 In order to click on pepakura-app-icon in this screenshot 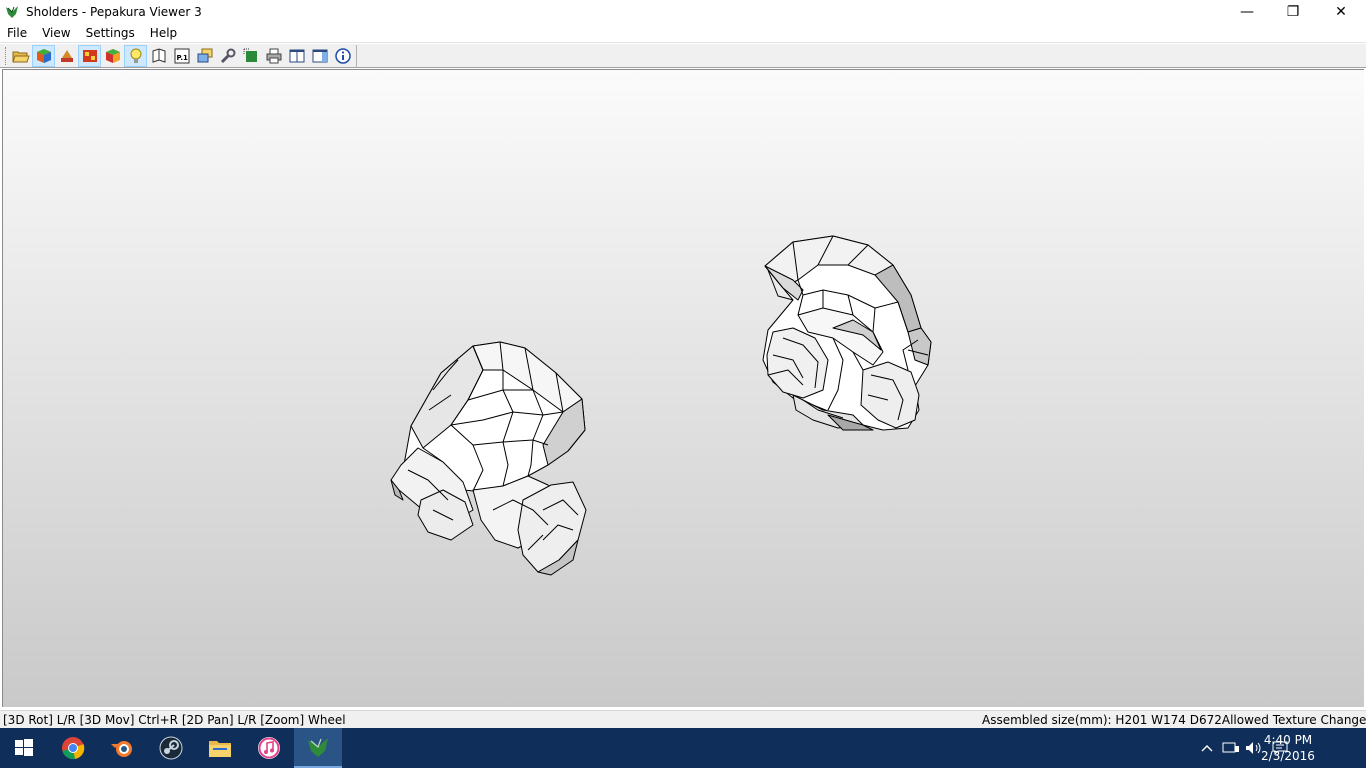, I will do `click(12, 12)`.